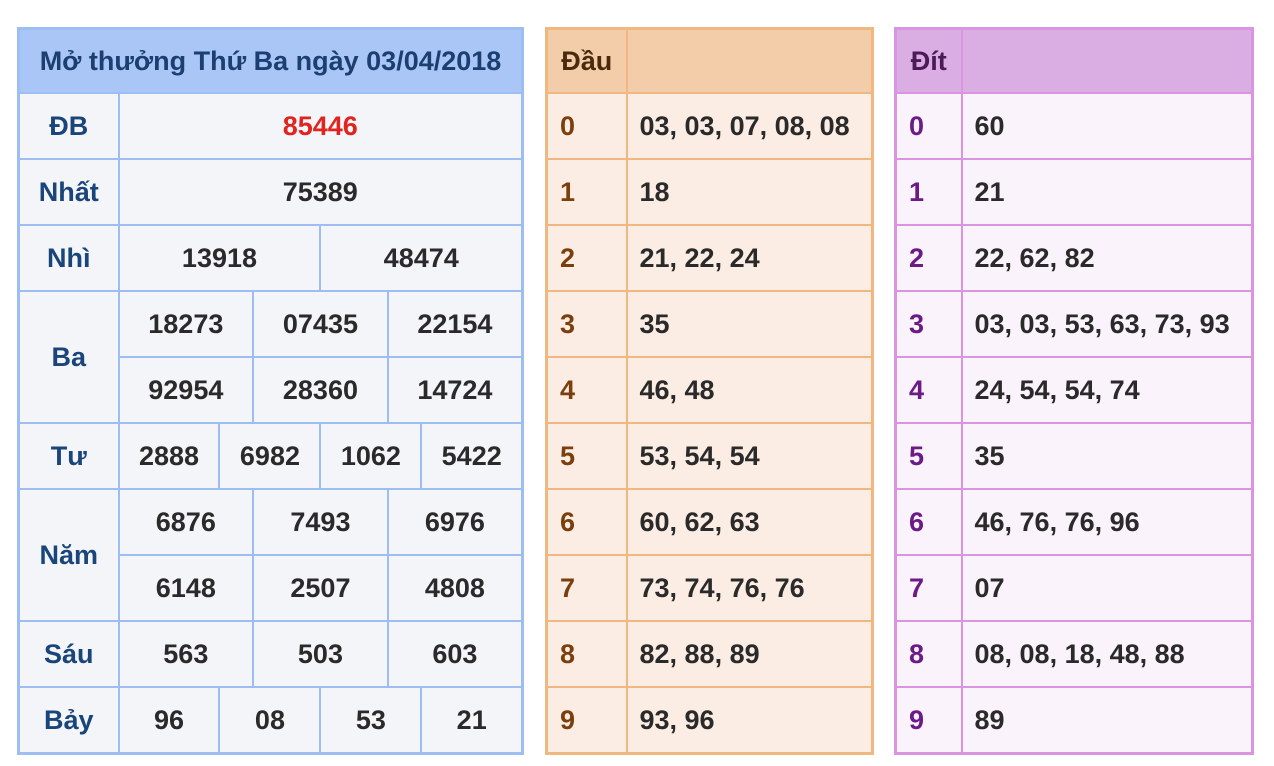  Describe the element at coordinates (320, 390) in the screenshot. I see `prize-value-ba: 28360` at that location.